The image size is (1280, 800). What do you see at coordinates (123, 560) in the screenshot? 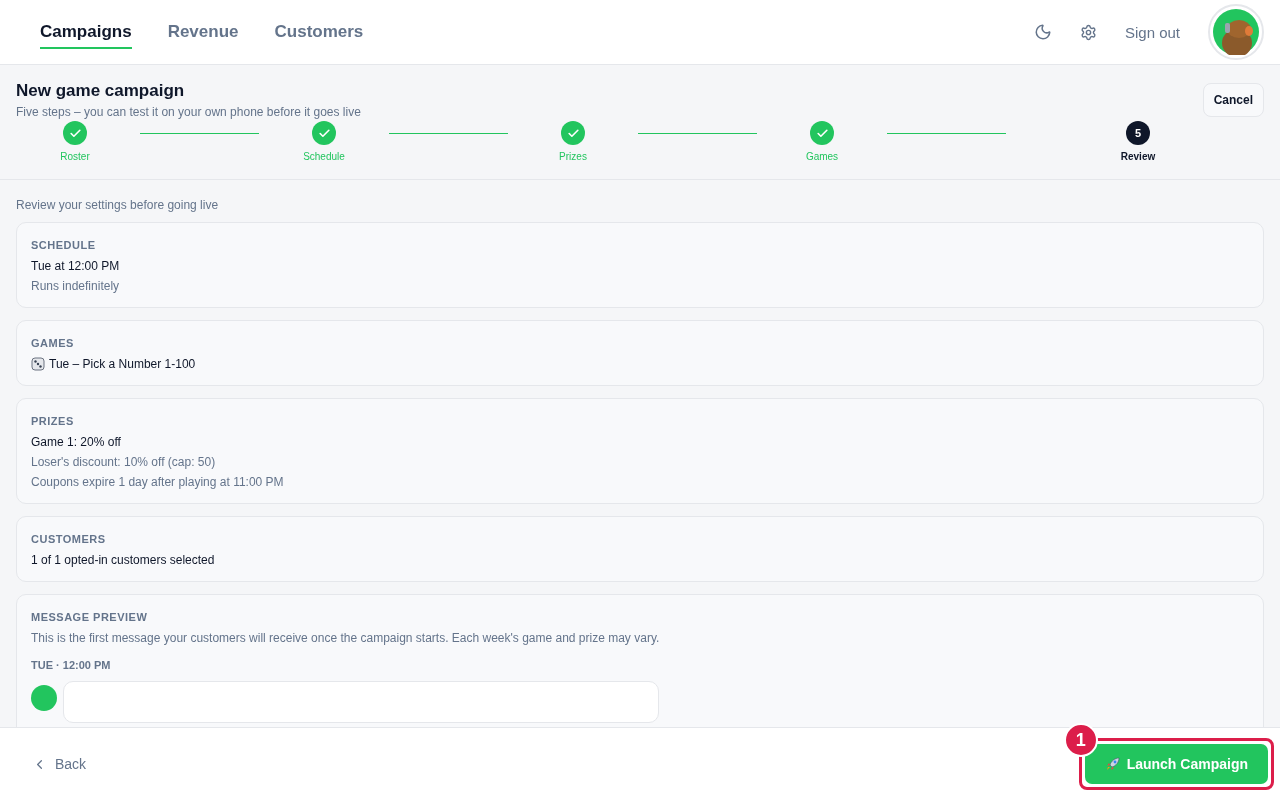
I see `card-text: 1 of 1 opted-in customers selected` at bounding box center [123, 560].